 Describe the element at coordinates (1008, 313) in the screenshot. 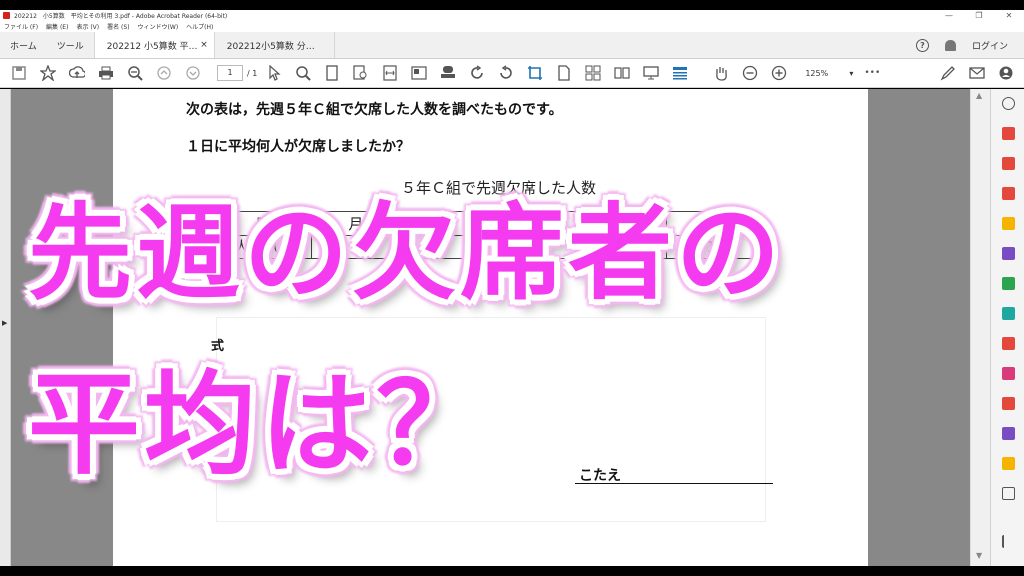

I see `organize-pages-icon` at that location.